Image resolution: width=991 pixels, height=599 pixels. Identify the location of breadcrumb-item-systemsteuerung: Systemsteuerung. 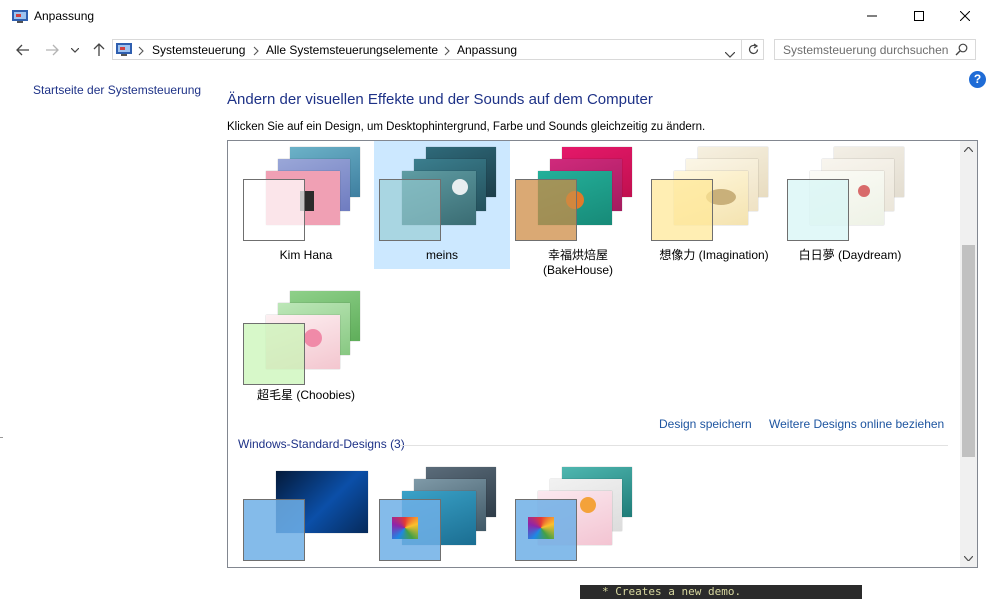
(198, 50).